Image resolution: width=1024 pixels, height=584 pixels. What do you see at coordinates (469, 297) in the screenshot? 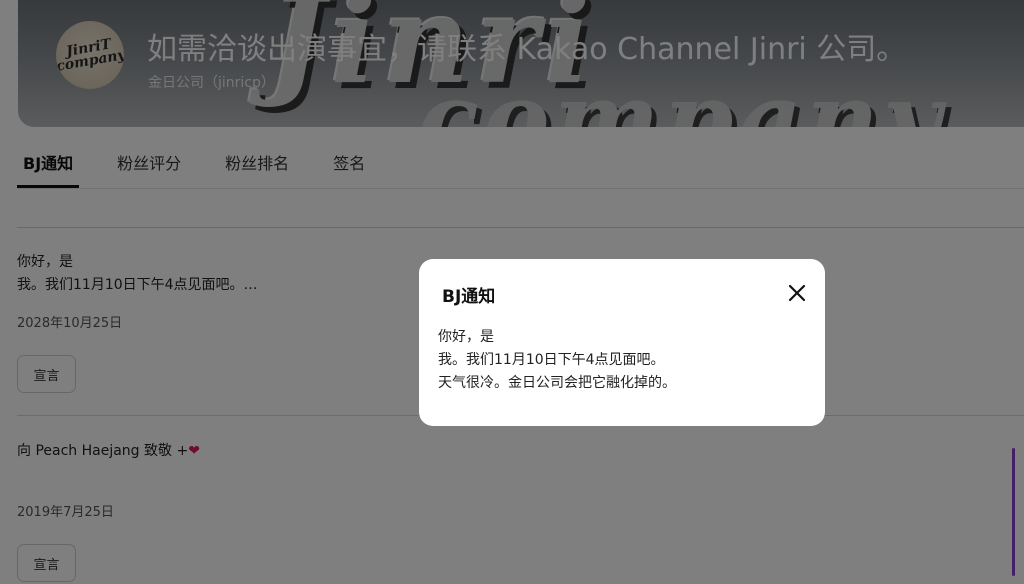
I see `modal-title: BJ通知` at bounding box center [469, 297].